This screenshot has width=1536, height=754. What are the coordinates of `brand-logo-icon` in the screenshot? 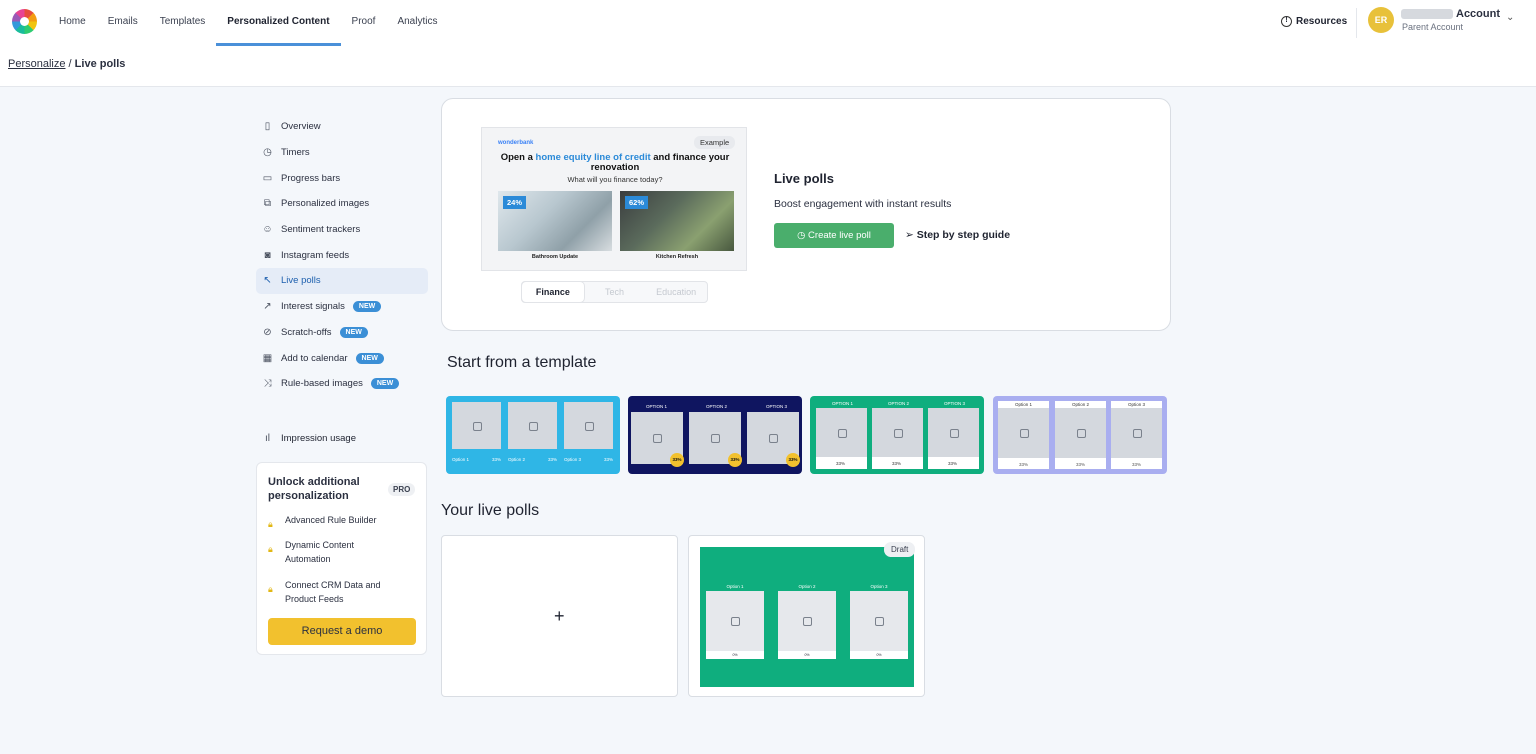 It's located at (24, 21).